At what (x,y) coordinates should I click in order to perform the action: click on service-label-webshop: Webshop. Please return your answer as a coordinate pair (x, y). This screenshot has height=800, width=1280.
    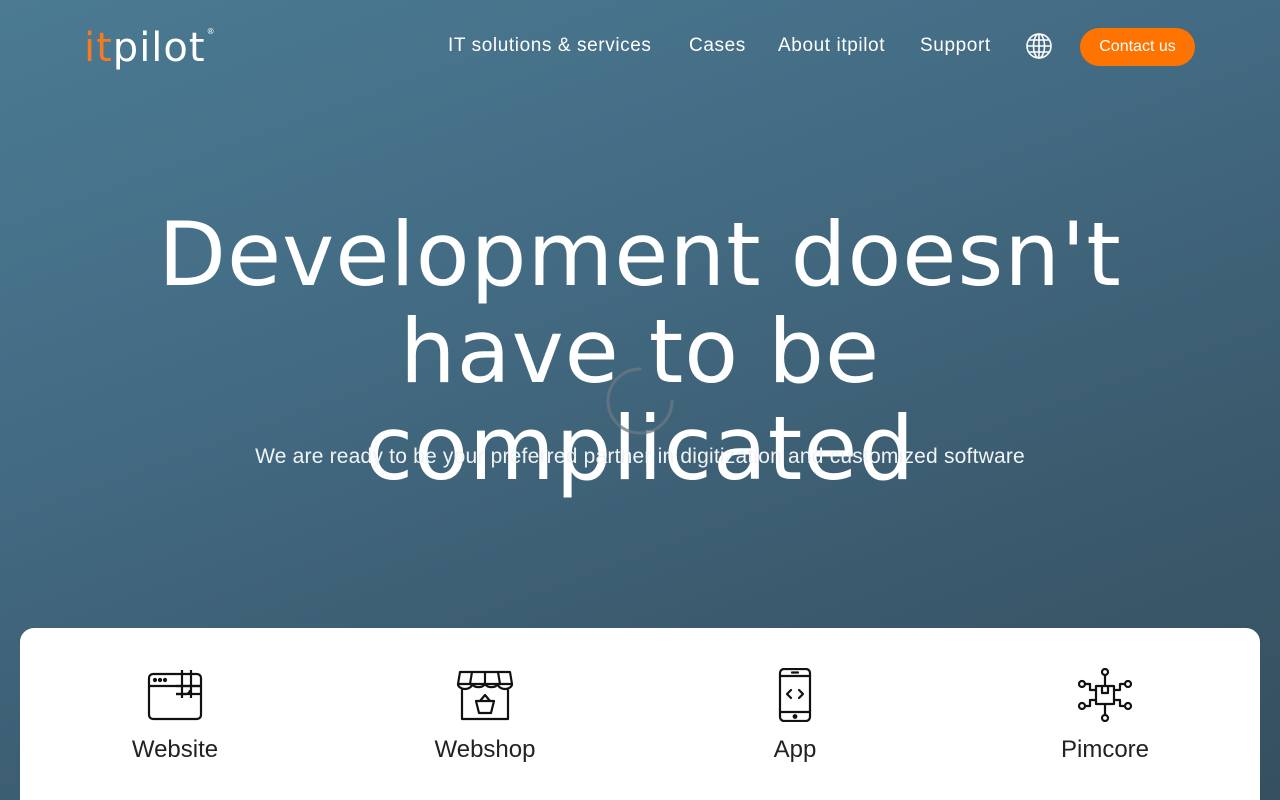
    Looking at the image, I should click on (485, 749).